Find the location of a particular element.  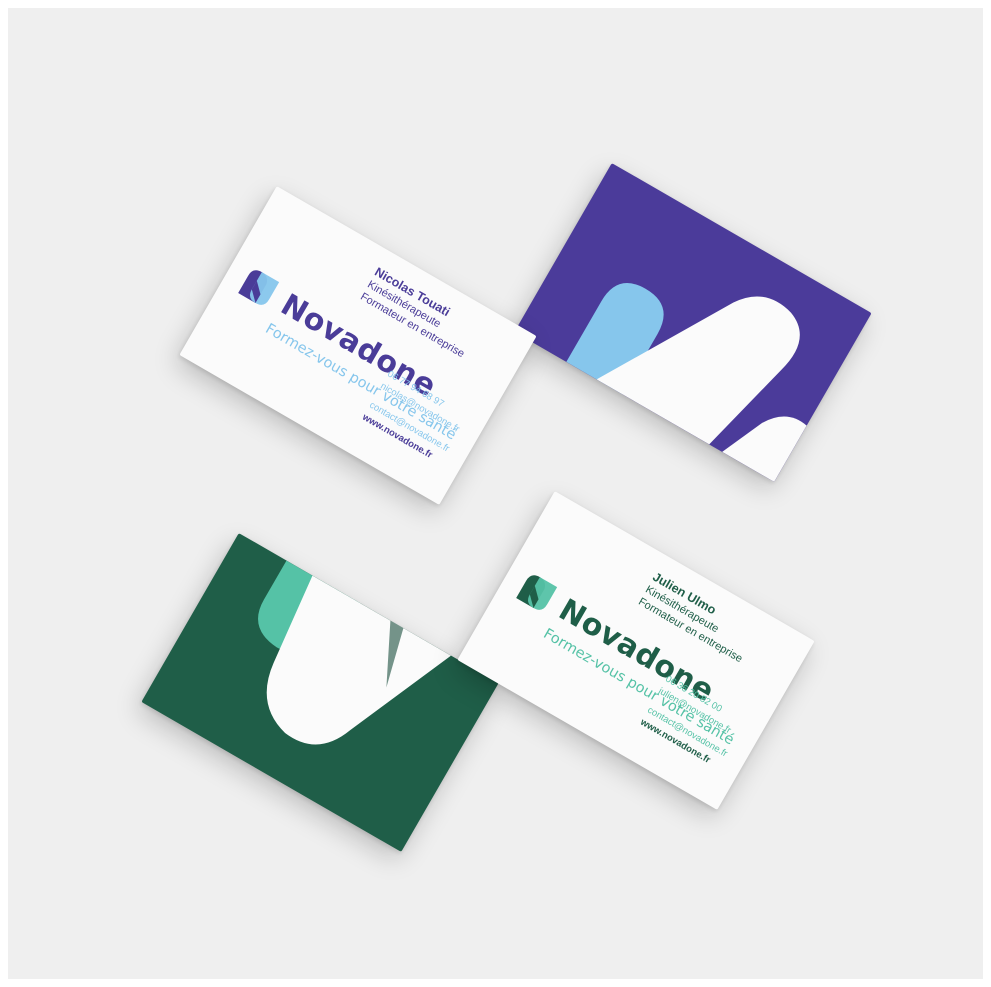

business-card-back-green is located at coordinates (320, 692).